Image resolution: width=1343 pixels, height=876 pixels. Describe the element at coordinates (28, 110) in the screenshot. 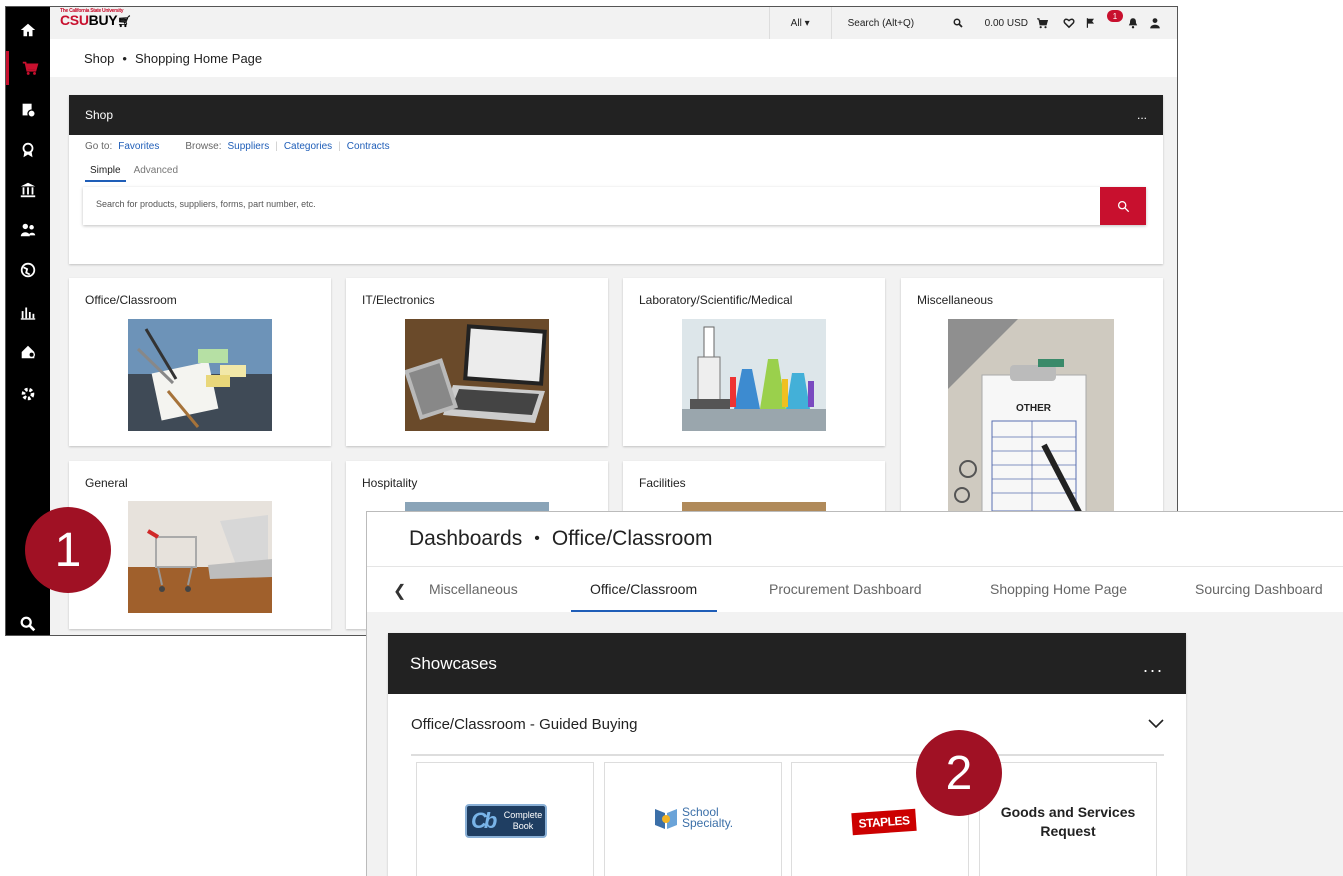

I see `orders-icon` at that location.